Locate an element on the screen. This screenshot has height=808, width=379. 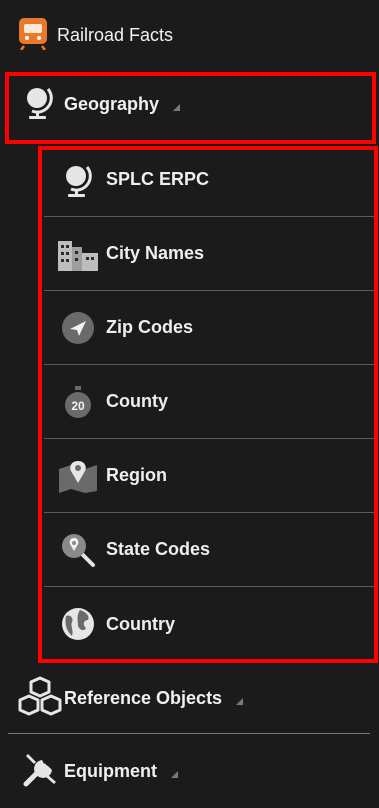
cubes-icon is located at coordinates (40, 698).